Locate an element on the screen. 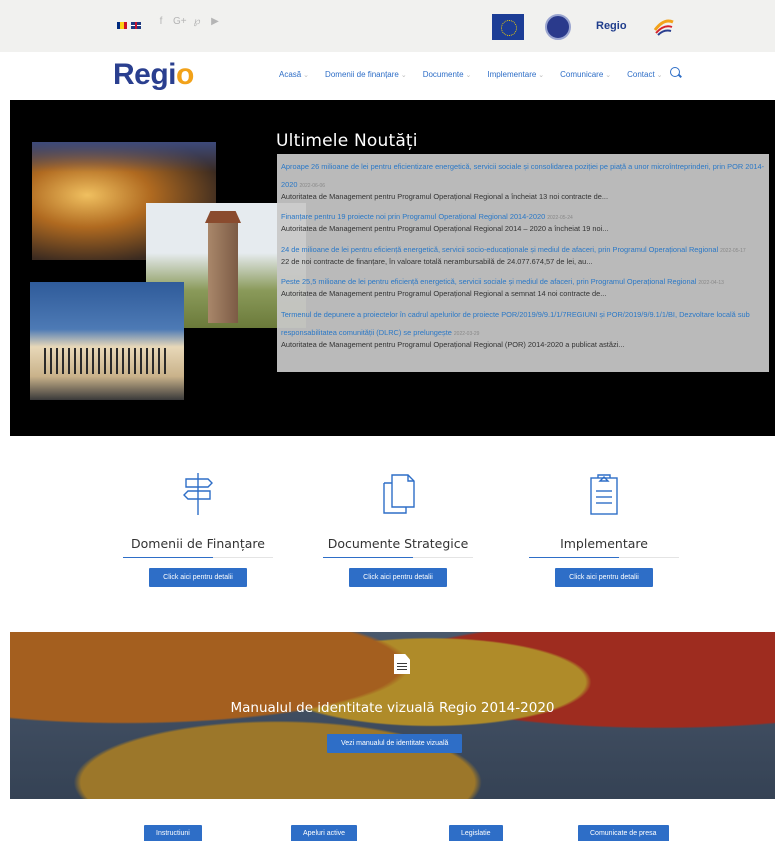 The height and width of the screenshot is (841, 775). feature-title: Domenii de Finanțare is located at coordinates (198, 543).